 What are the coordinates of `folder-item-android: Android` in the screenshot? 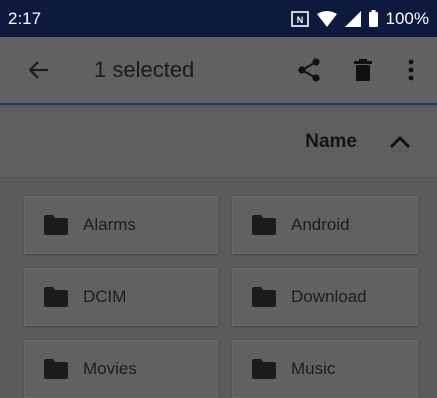 It's located at (325, 225).